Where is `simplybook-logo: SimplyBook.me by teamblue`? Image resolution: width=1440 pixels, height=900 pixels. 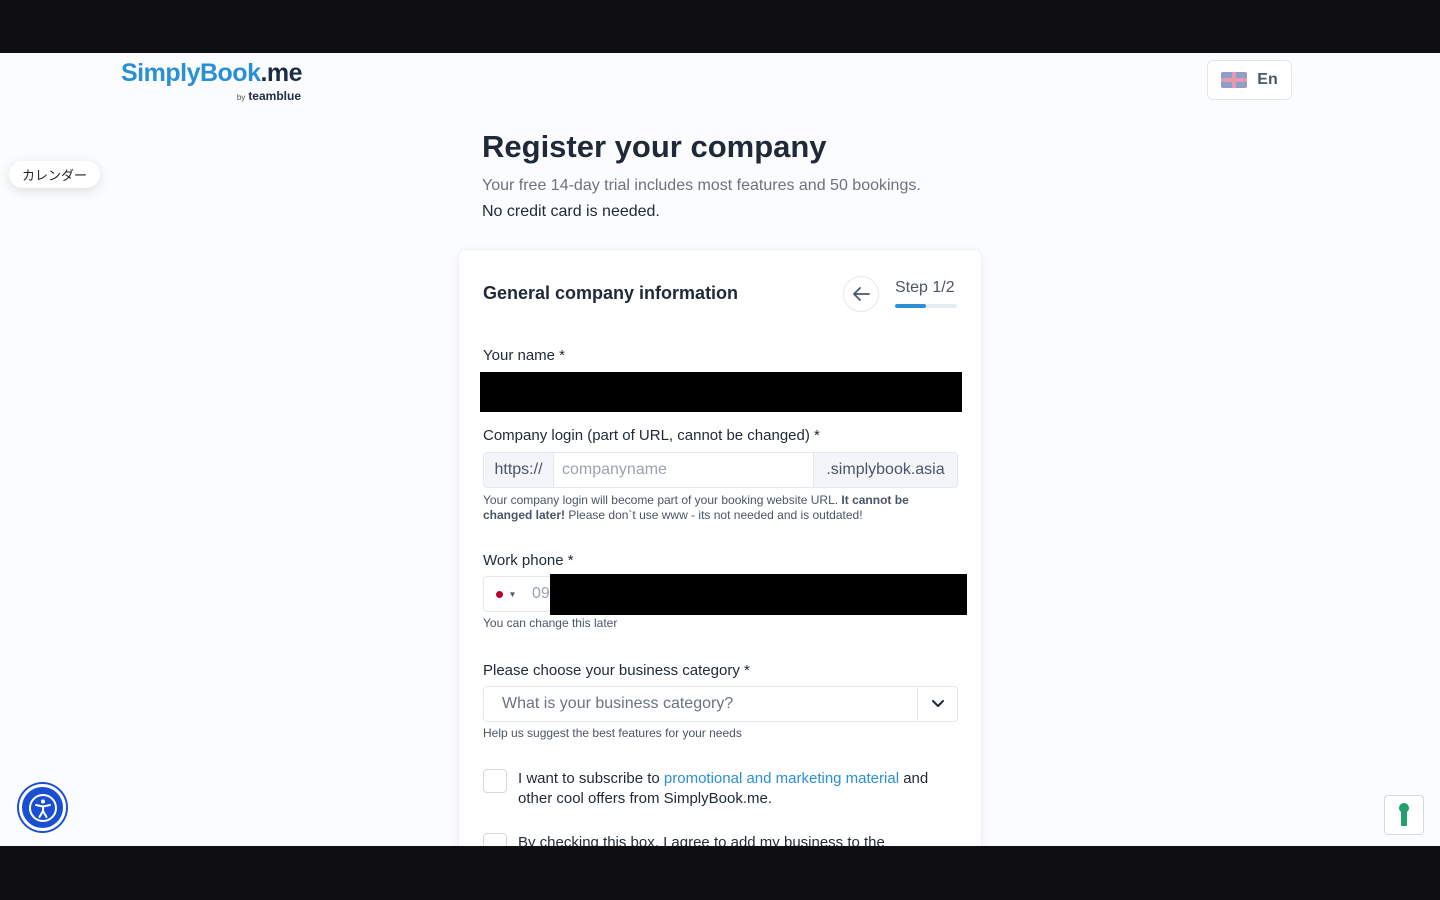
simplybook-logo: SimplyBook.me by teamblue is located at coordinates (216, 81).